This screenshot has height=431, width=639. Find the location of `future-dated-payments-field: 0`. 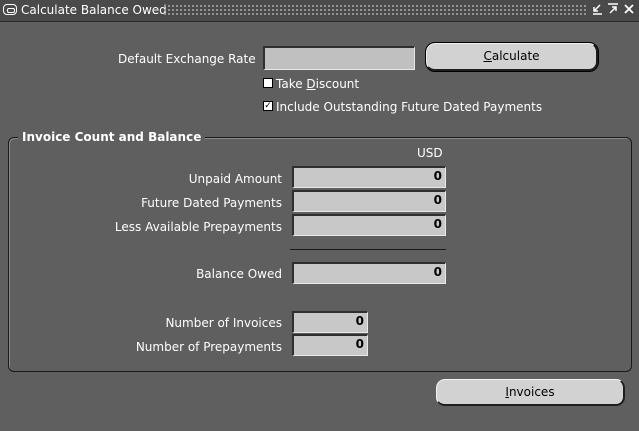

future-dated-payments-field: 0 is located at coordinates (369, 201).